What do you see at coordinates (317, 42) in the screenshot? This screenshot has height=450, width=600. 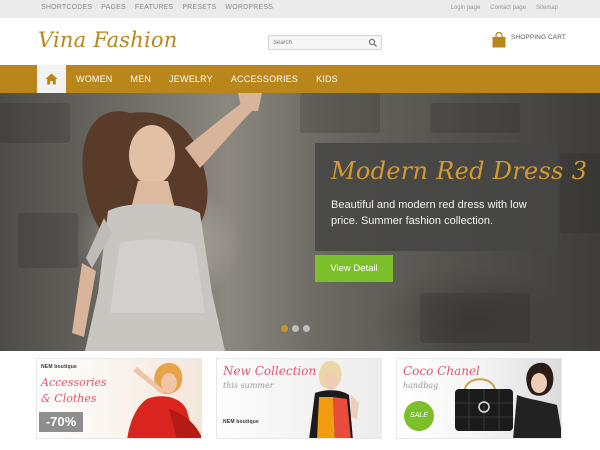 I see `search-input` at bounding box center [317, 42].